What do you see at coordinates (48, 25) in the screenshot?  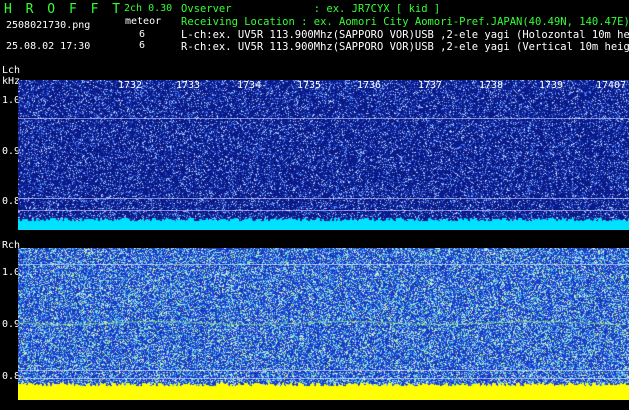 I see `file-name: 2508021730.png` at bounding box center [48, 25].